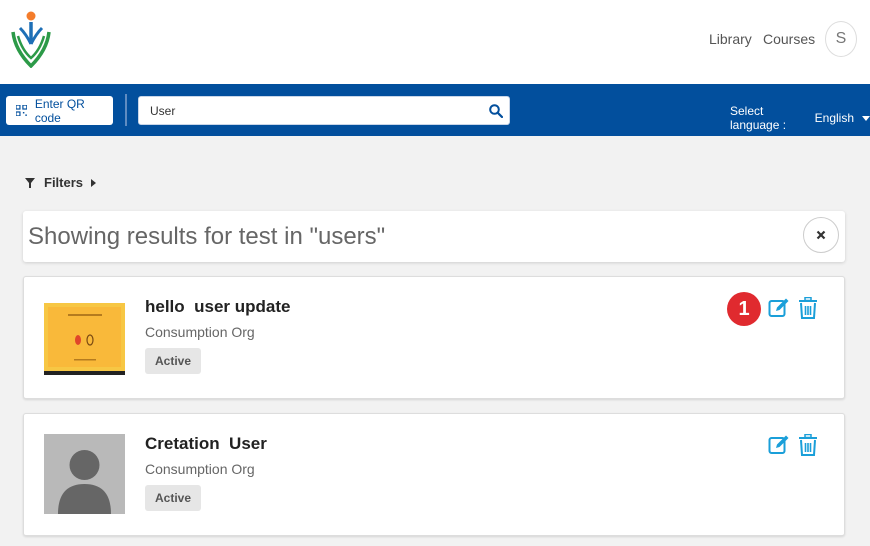  Describe the element at coordinates (866, 118) in the screenshot. I see `chevron-down-icon` at that location.